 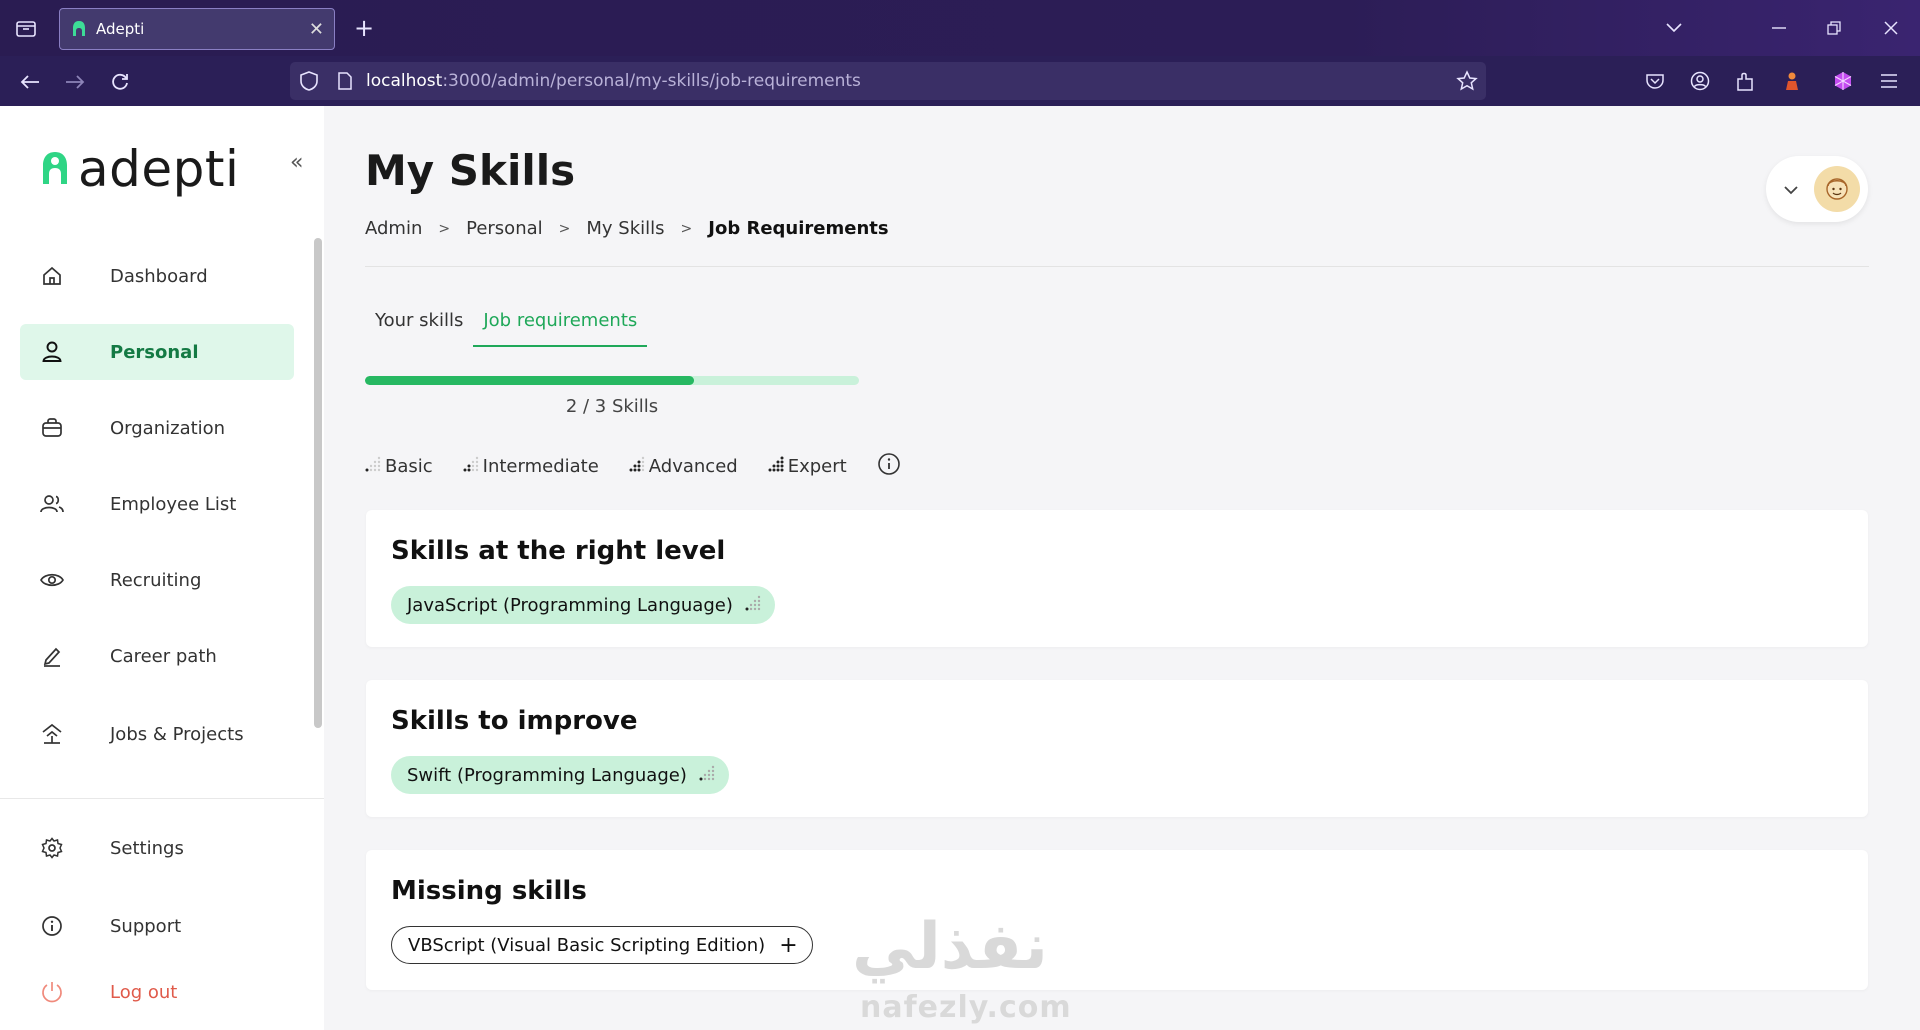 What do you see at coordinates (1889, 81) in the screenshot?
I see `menu-hamburger-icon` at bounding box center [1889, 81].